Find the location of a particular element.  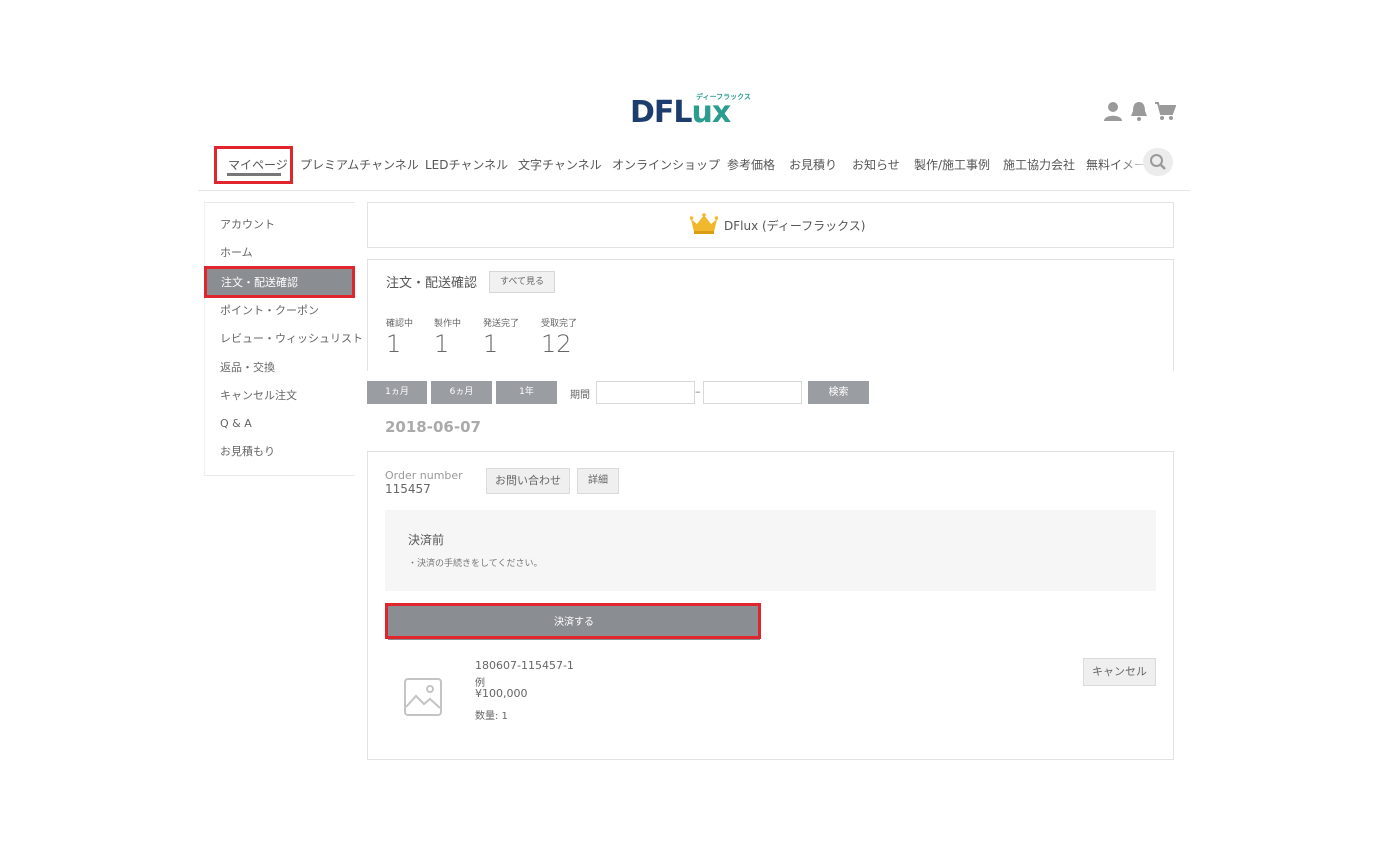

stat-value: 12 is located at coordinates (556, 344).